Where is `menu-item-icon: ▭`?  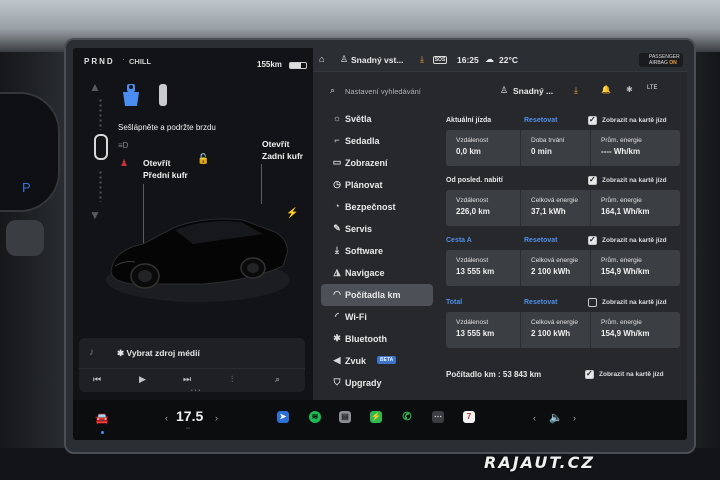
menu-item-icon: ▭ is located at coordinates (337, 162).